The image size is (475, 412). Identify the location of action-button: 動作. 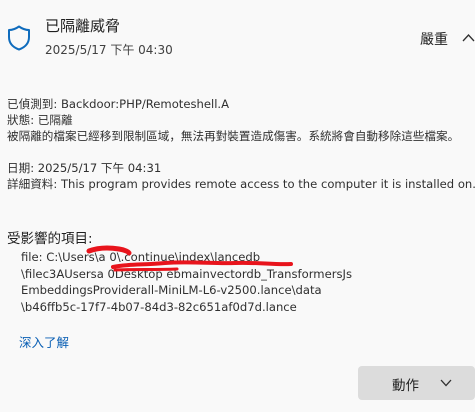
(416, 383).